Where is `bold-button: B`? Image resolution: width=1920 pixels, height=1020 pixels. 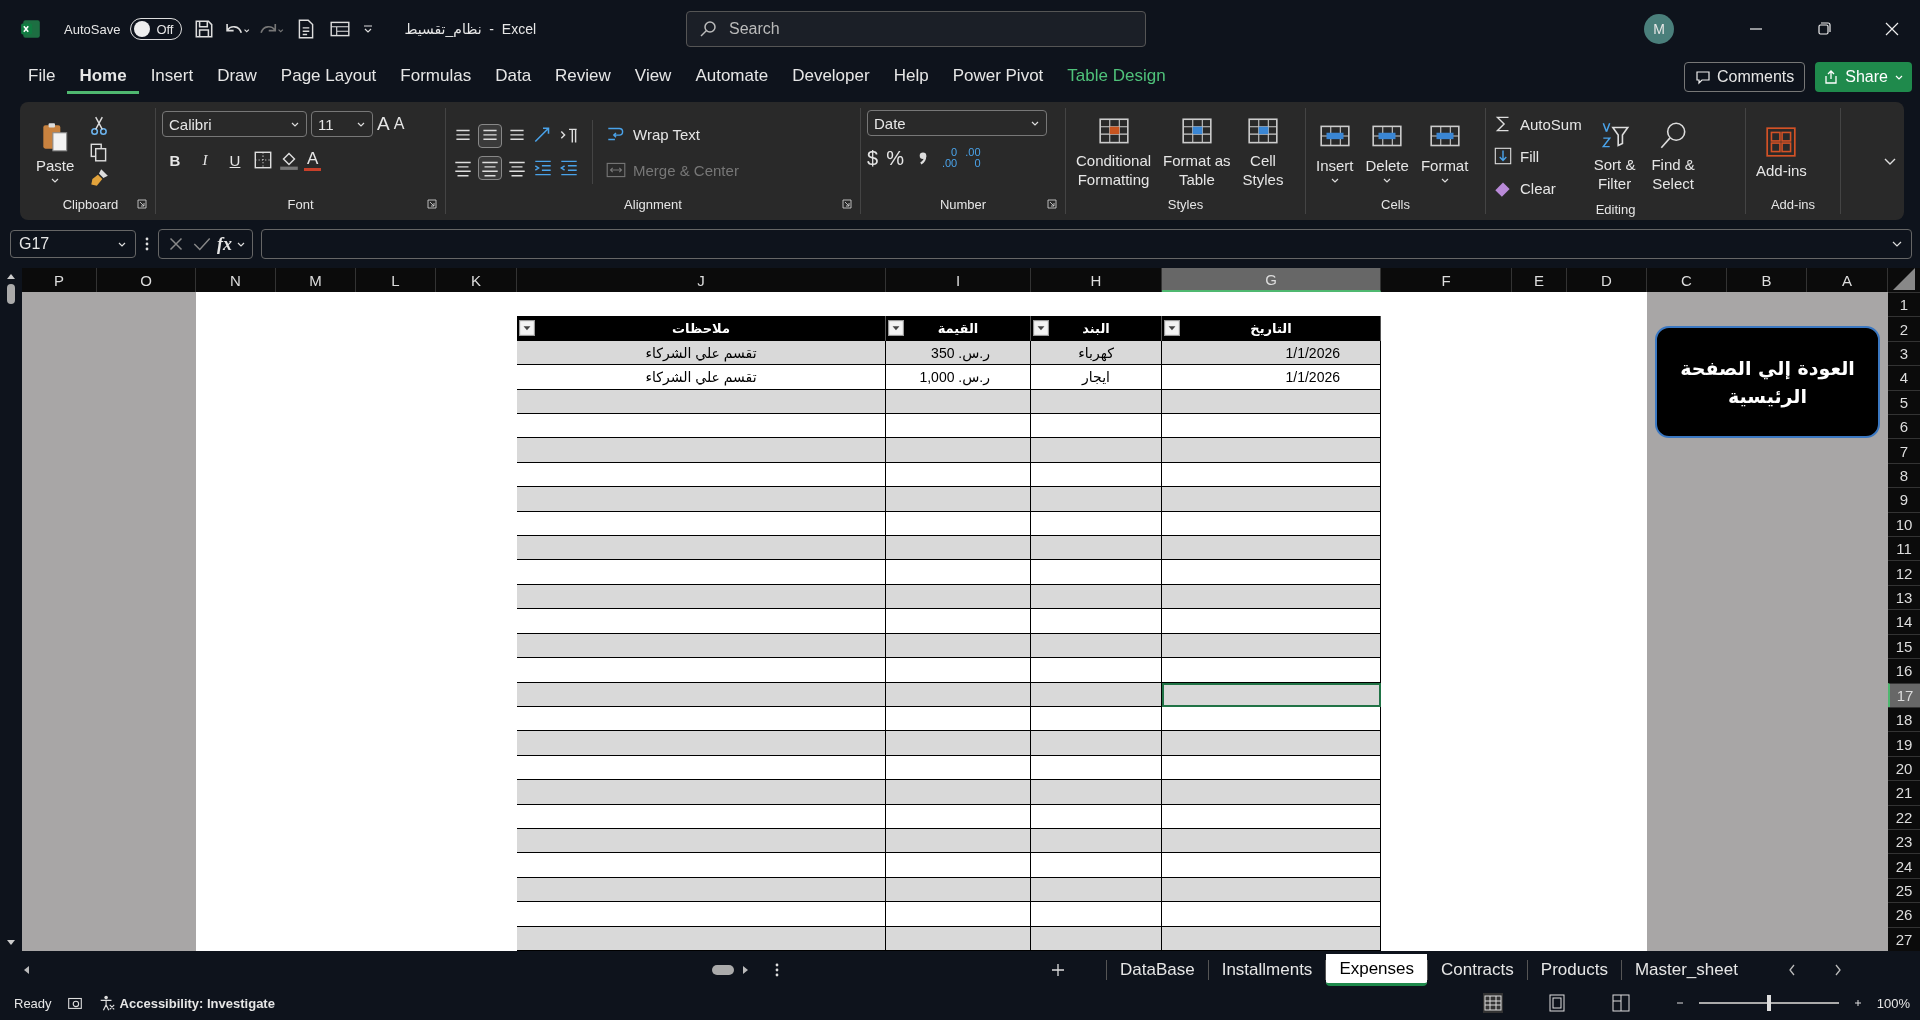 bold-button: B is located at coordinates (175, 160).